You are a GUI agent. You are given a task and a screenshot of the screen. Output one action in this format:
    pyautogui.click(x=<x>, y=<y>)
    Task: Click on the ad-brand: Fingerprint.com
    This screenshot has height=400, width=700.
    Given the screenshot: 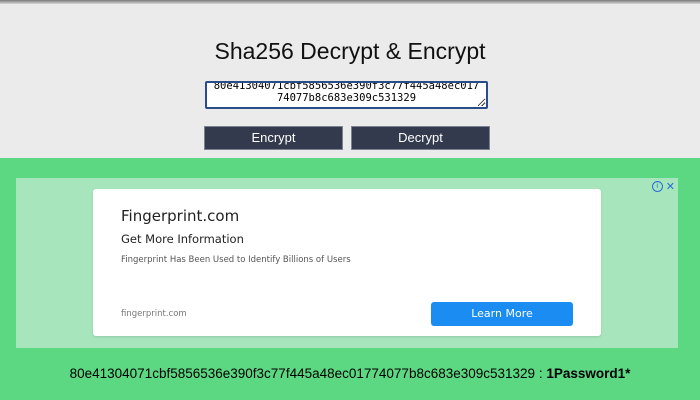 What is the action you would take?
    pyautogui.click(x=180, y=216)
    